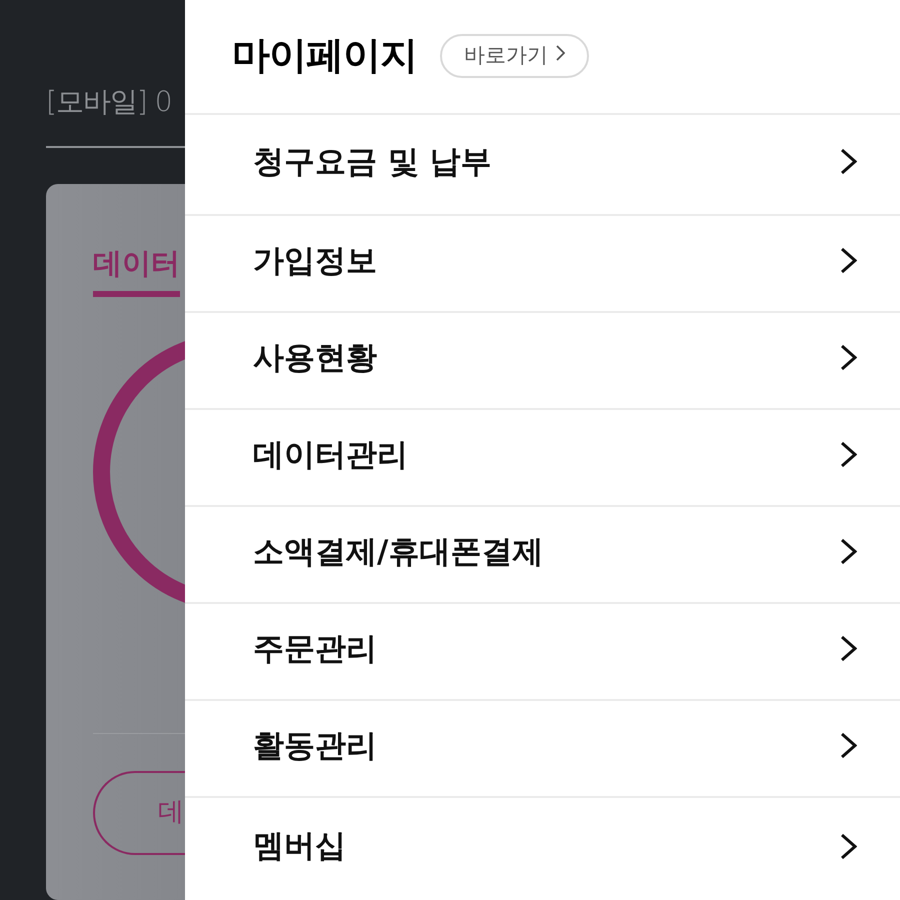 This screenshot has width=900, height=900. Describe the element at coordinates (324, 55) in the screenshot. I see `drawer-title: 마이페이지` at that location.